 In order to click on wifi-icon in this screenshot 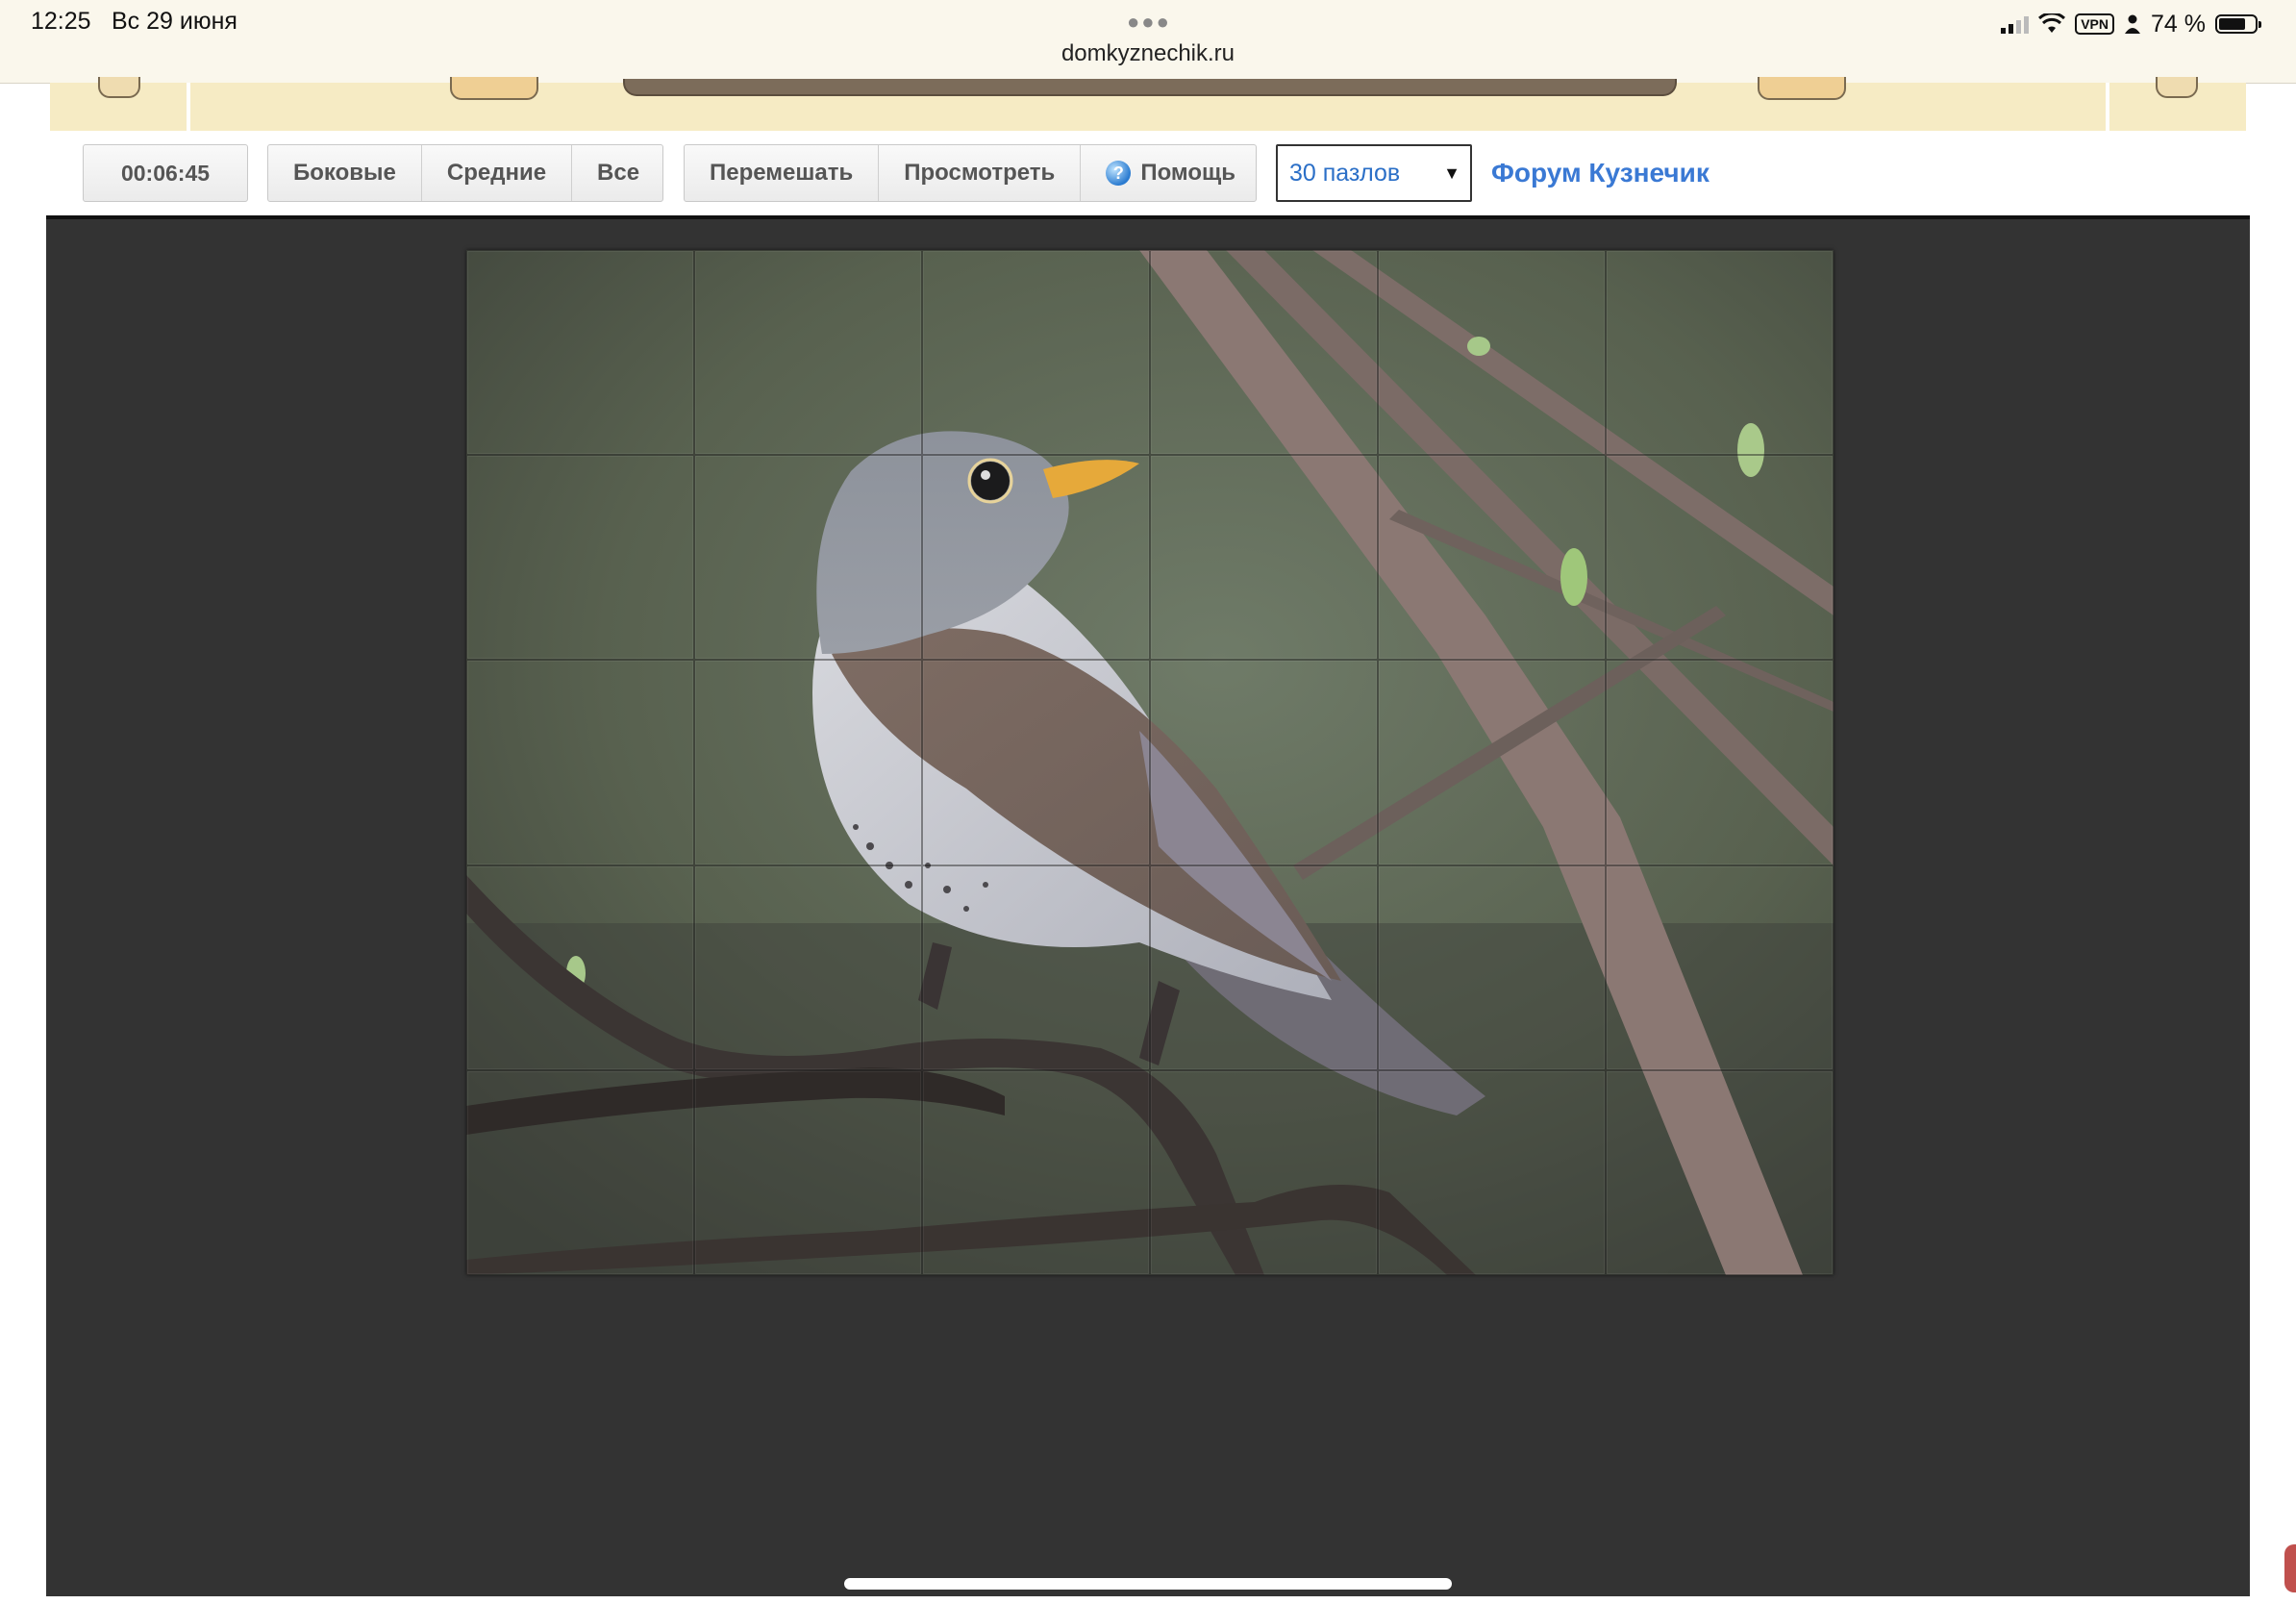, I will do `click(2052, 23)`.